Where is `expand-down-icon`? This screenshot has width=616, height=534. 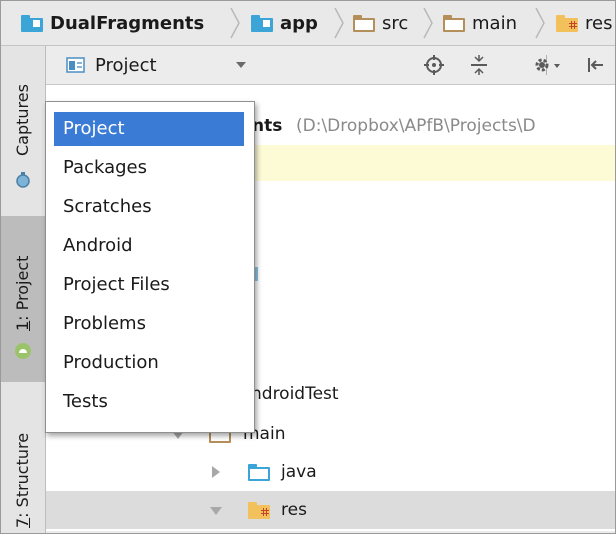
expand-down-icon is located at coordinates (216, 511).